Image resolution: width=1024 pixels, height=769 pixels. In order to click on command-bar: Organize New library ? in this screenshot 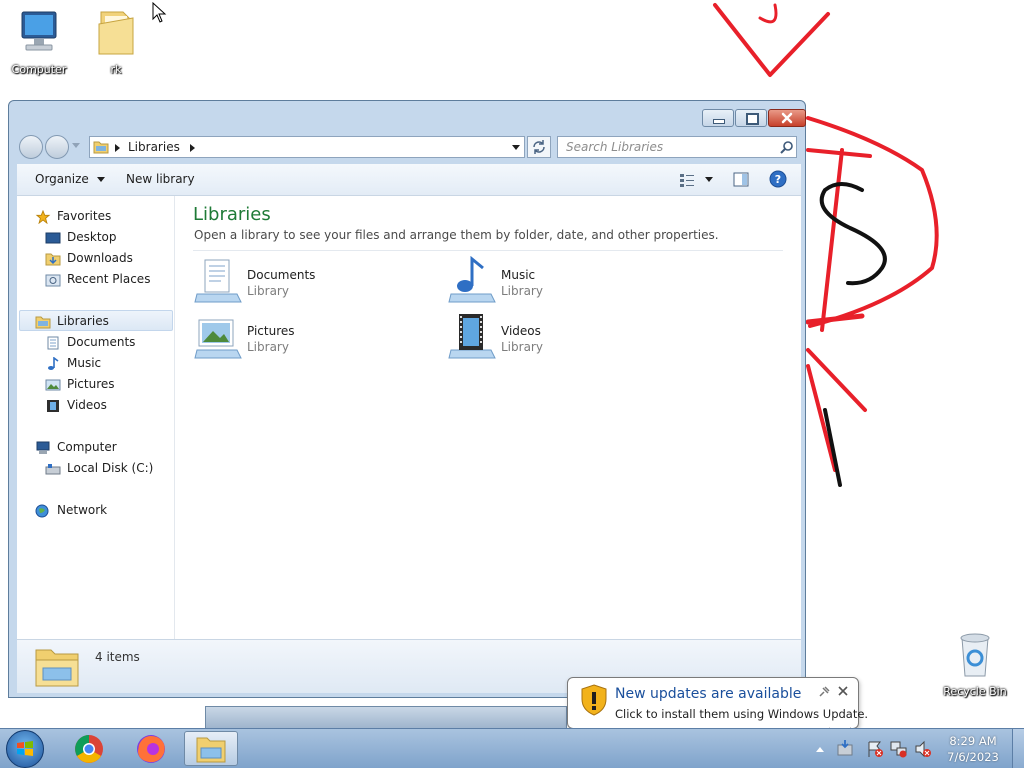, I will do `click(409, 180)`.